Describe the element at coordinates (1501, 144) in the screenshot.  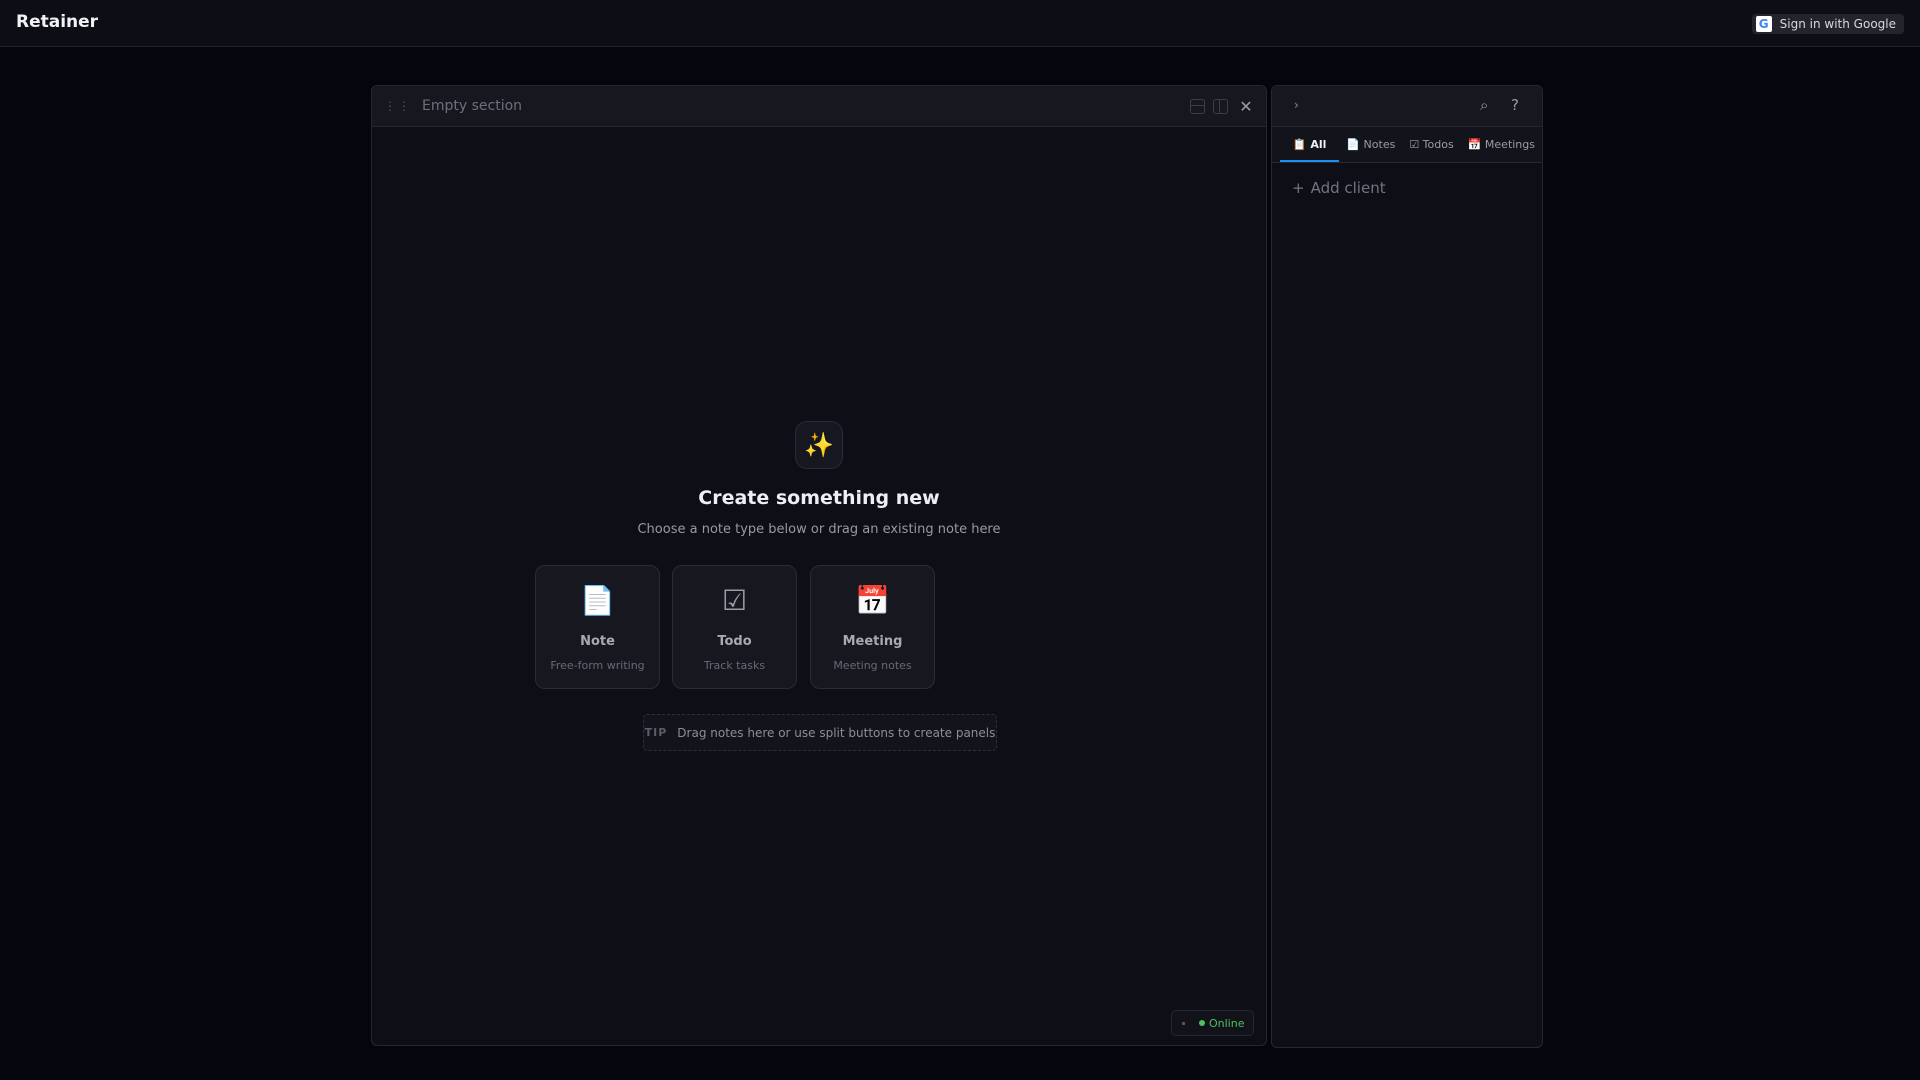
I see `tab-meetings: 📅 Meetings` at that location.